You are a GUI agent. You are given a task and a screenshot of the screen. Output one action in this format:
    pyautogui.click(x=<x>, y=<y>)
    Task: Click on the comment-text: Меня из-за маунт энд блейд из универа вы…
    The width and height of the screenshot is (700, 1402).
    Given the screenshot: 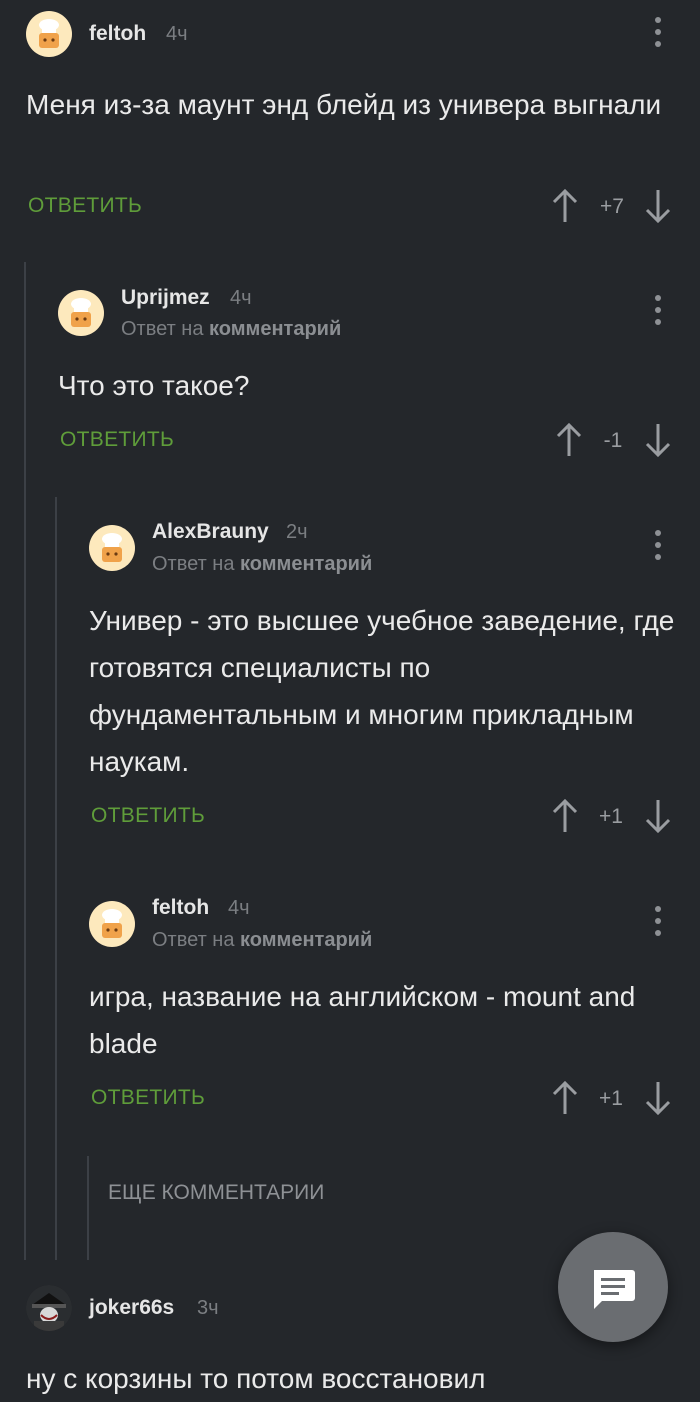 What is the action you would take?
    pyautogui.click(x=344, y=104)
    